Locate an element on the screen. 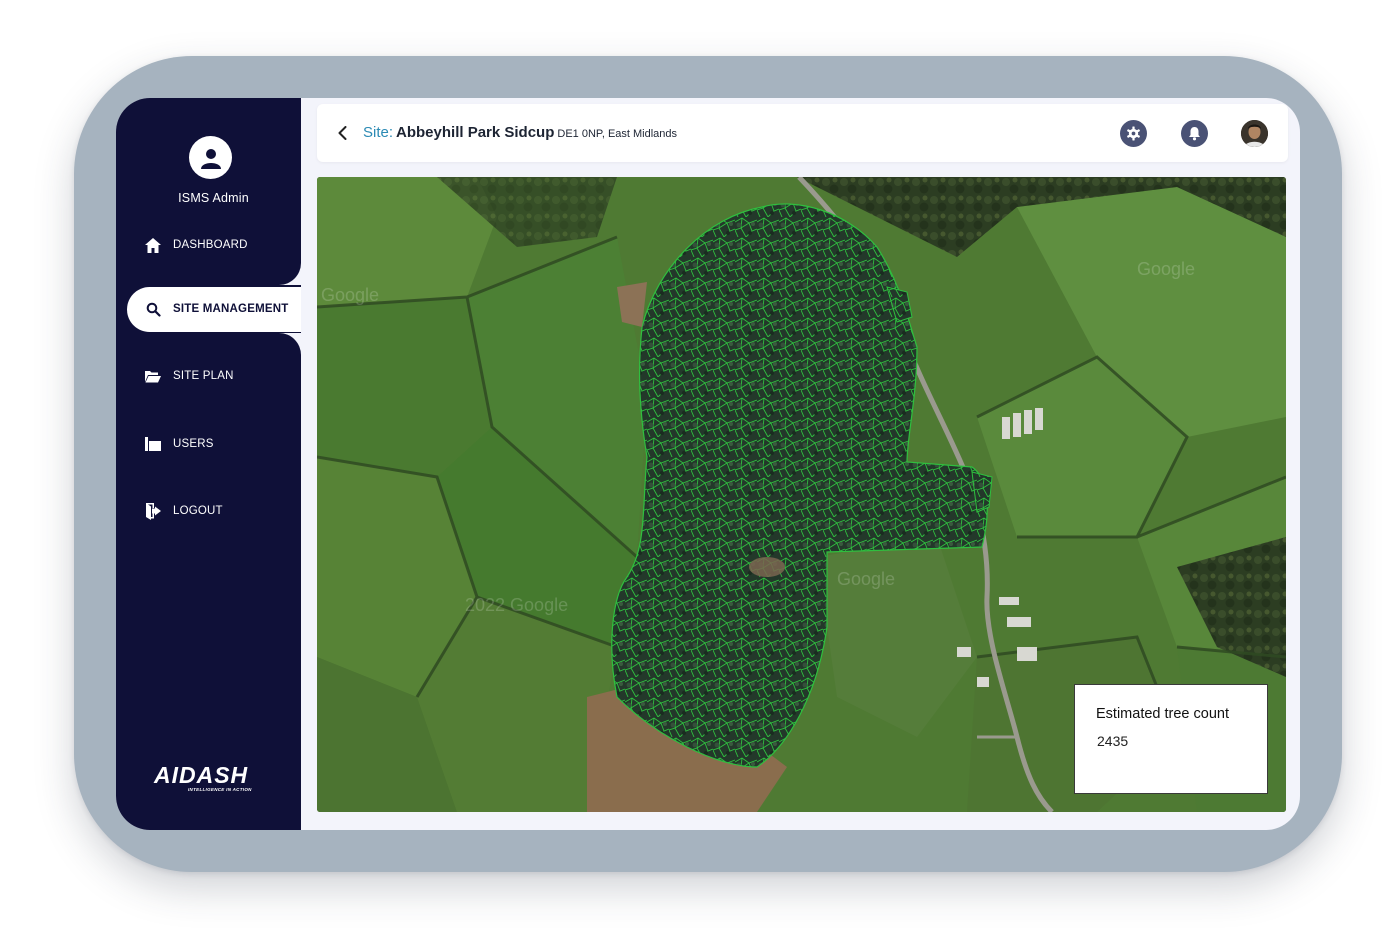  tree-count-label: Estimated tree count is located at coordinates (1162, 714).